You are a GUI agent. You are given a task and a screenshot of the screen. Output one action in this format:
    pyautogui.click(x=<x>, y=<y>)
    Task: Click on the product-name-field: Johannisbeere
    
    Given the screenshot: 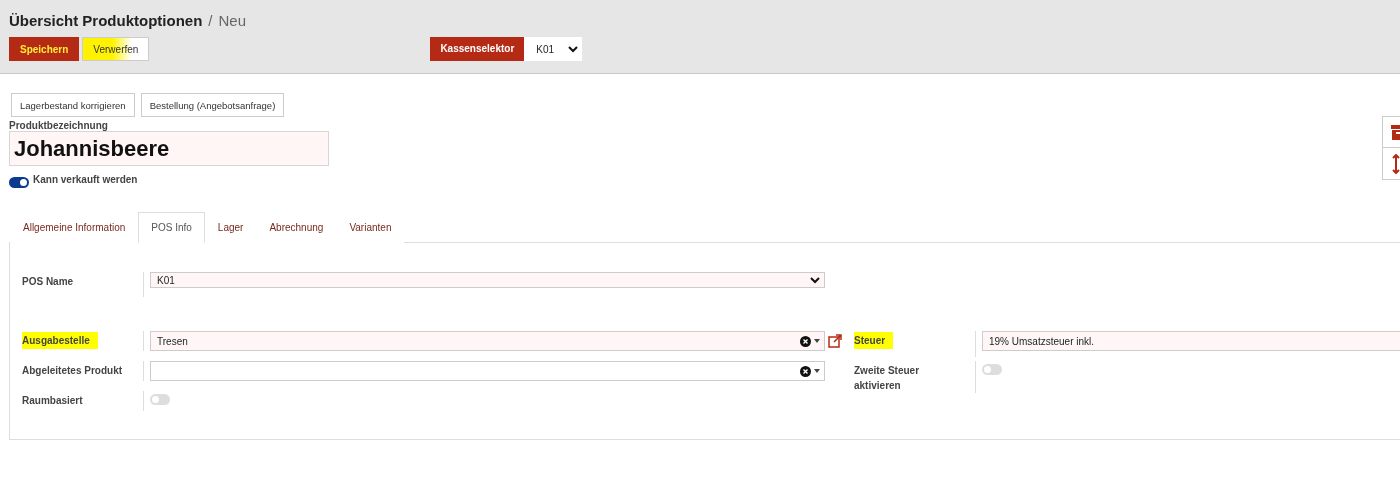 What is the action you would take?
    pyautogui.click(x=169, y=148)
    